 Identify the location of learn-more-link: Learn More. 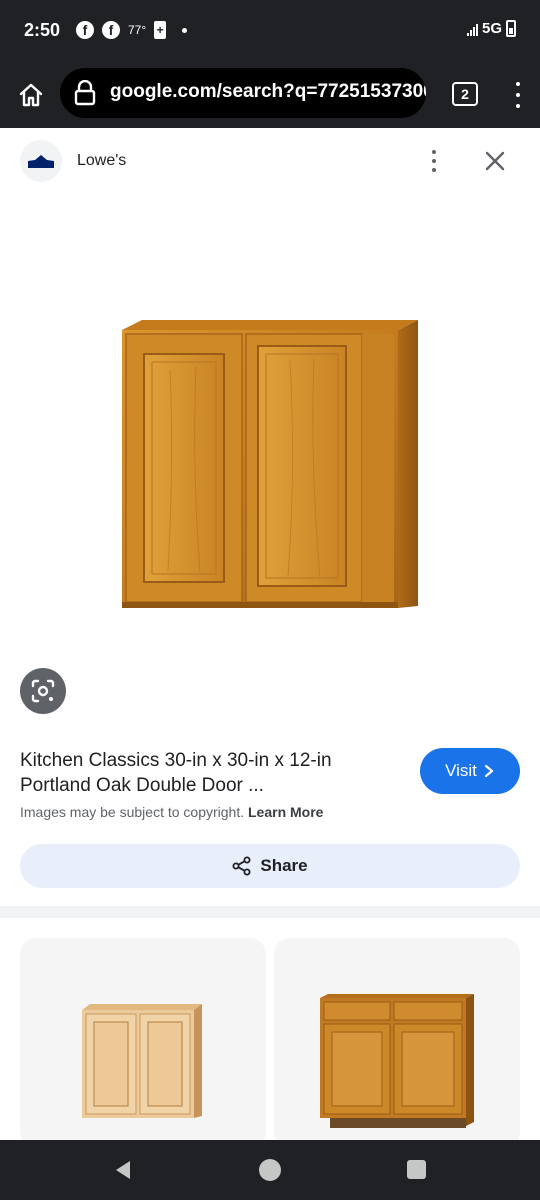
(285, 812).